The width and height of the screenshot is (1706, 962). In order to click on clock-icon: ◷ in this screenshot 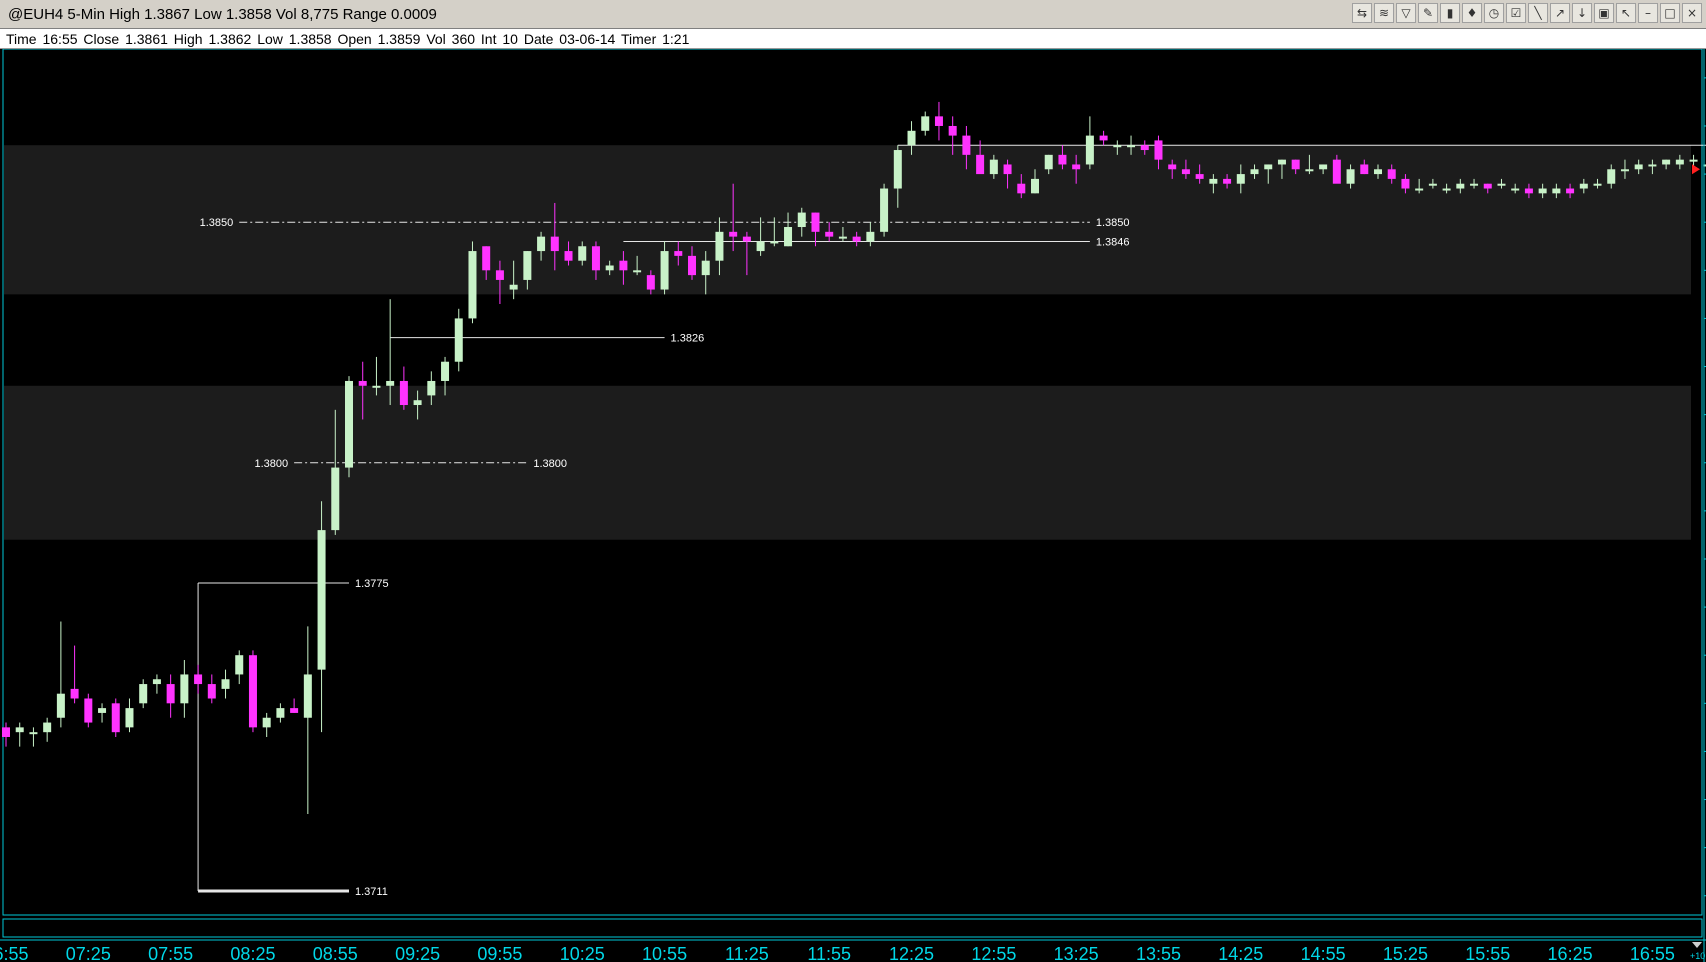, I will do `click(1494, 13)`.